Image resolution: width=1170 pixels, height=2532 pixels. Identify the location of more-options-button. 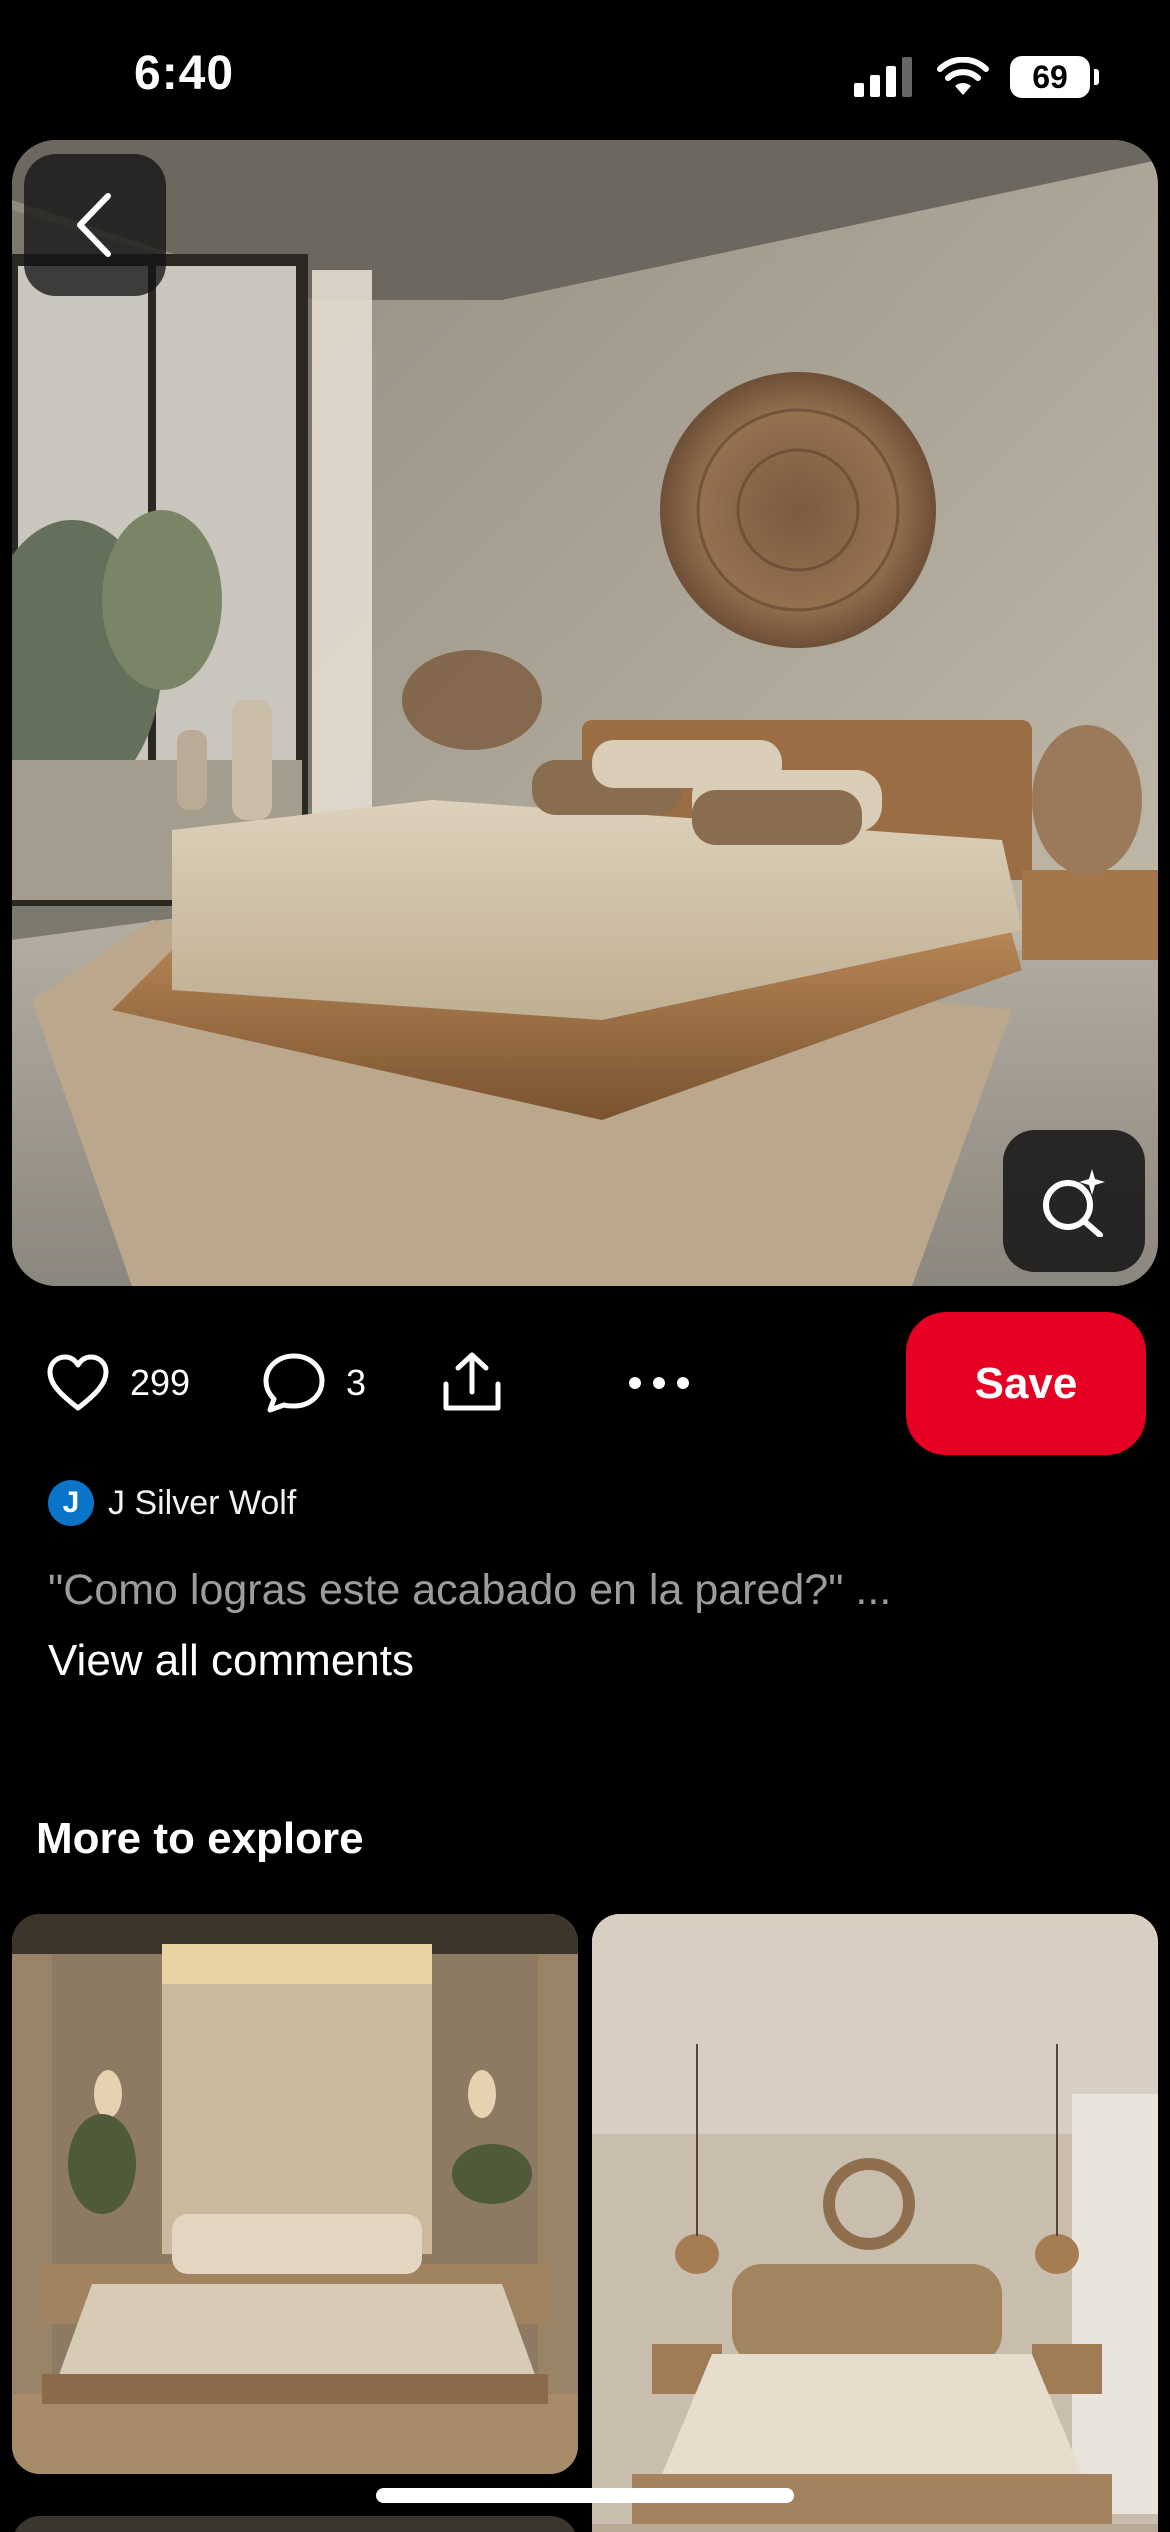
(659, 1383).